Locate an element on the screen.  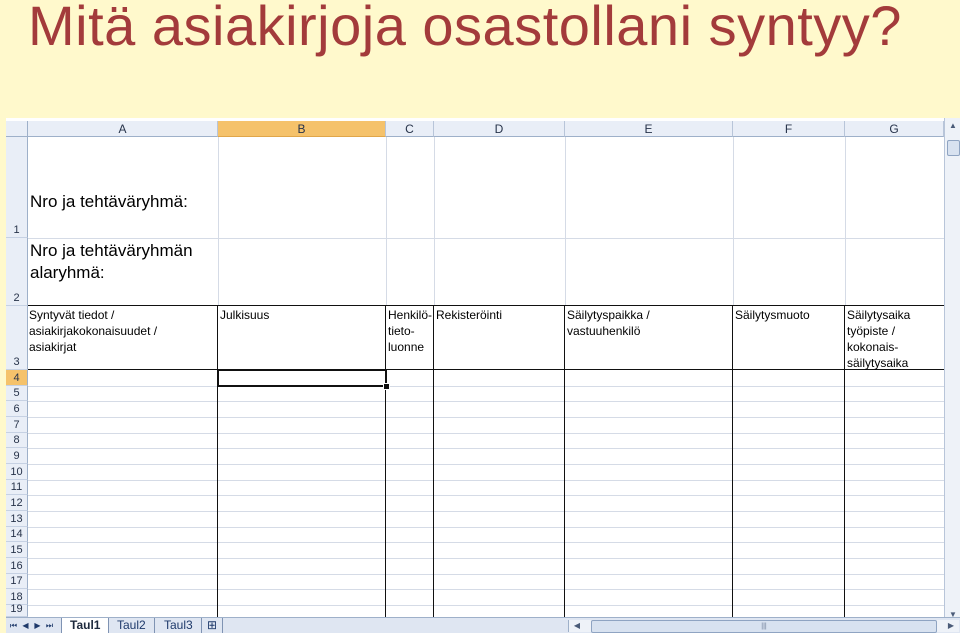
cell-a2-line1: Nro ja tehtäväryhmän is located at coordinates (111, 251).